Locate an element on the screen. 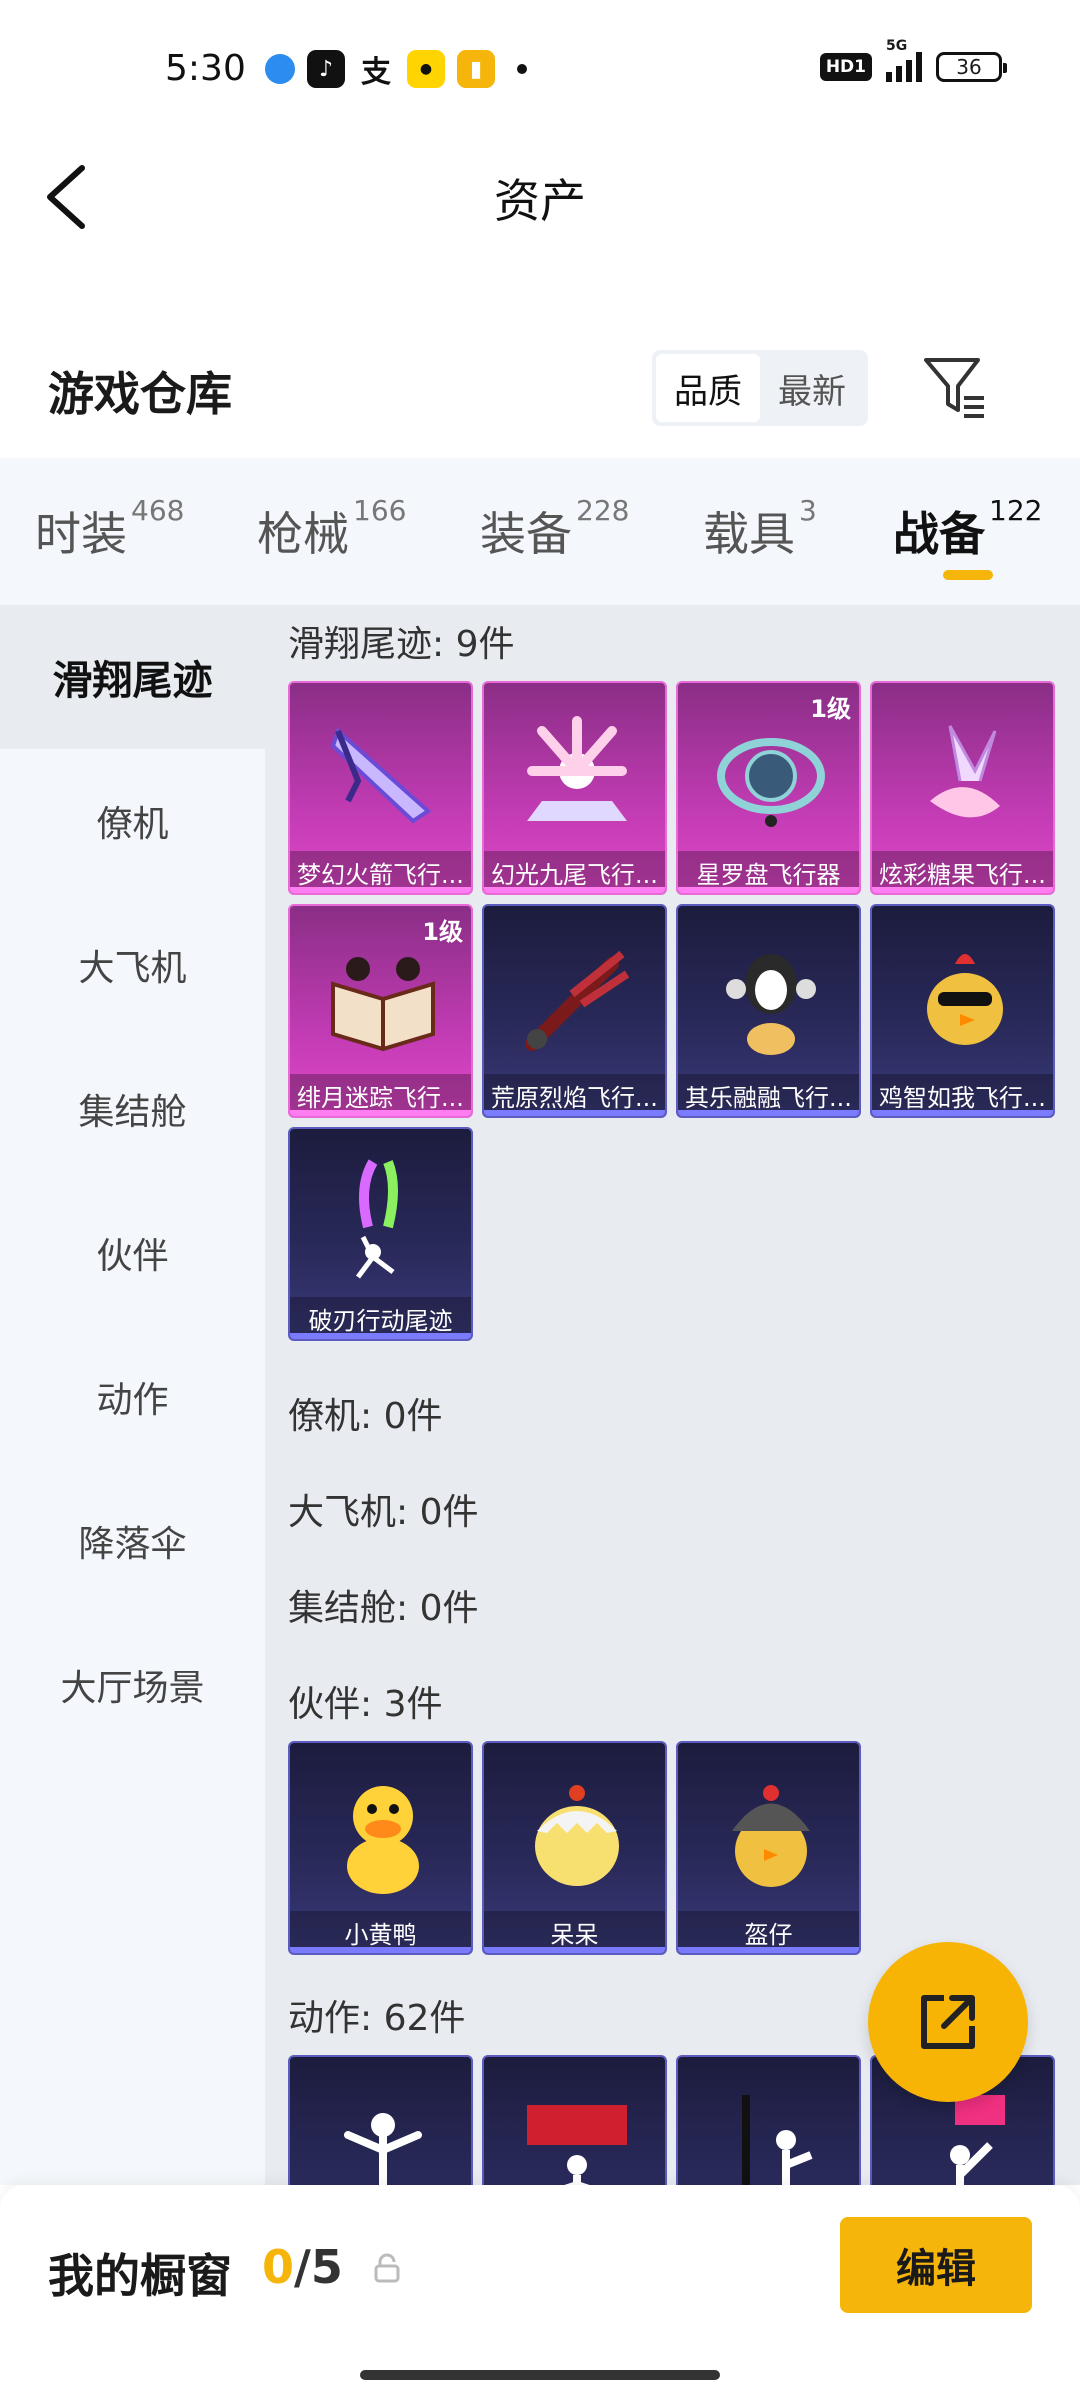  nine-tail-glider-icon is located at coordinates (576, 775).